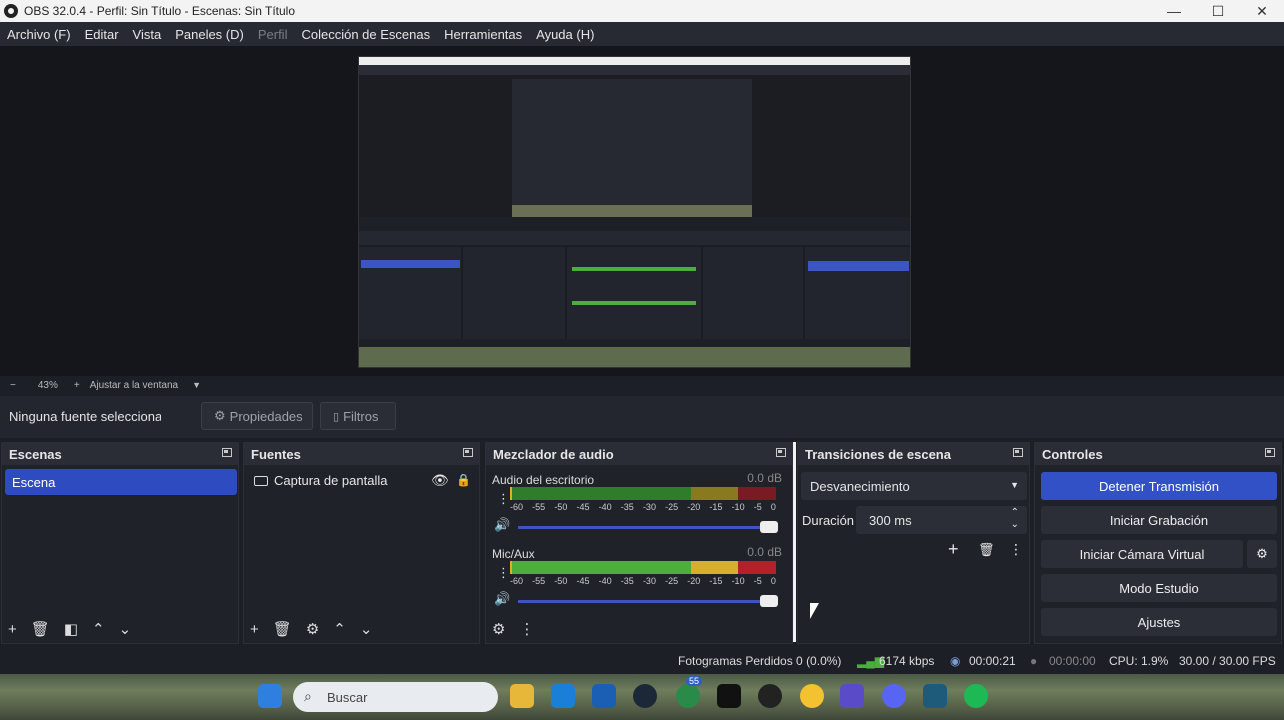 This screenshot has height=720, width=1284. What do you see at coordinates (553, 454) in the screenshot?
I see `mixer-title: Mezclador de audio` at bounding box center [553, 454].